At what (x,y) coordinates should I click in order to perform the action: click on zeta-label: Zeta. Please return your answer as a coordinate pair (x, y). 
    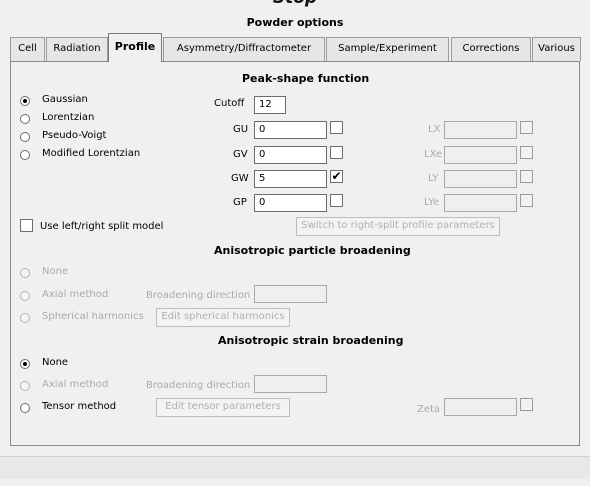
    Looking at the image, I should click on (429, 409).